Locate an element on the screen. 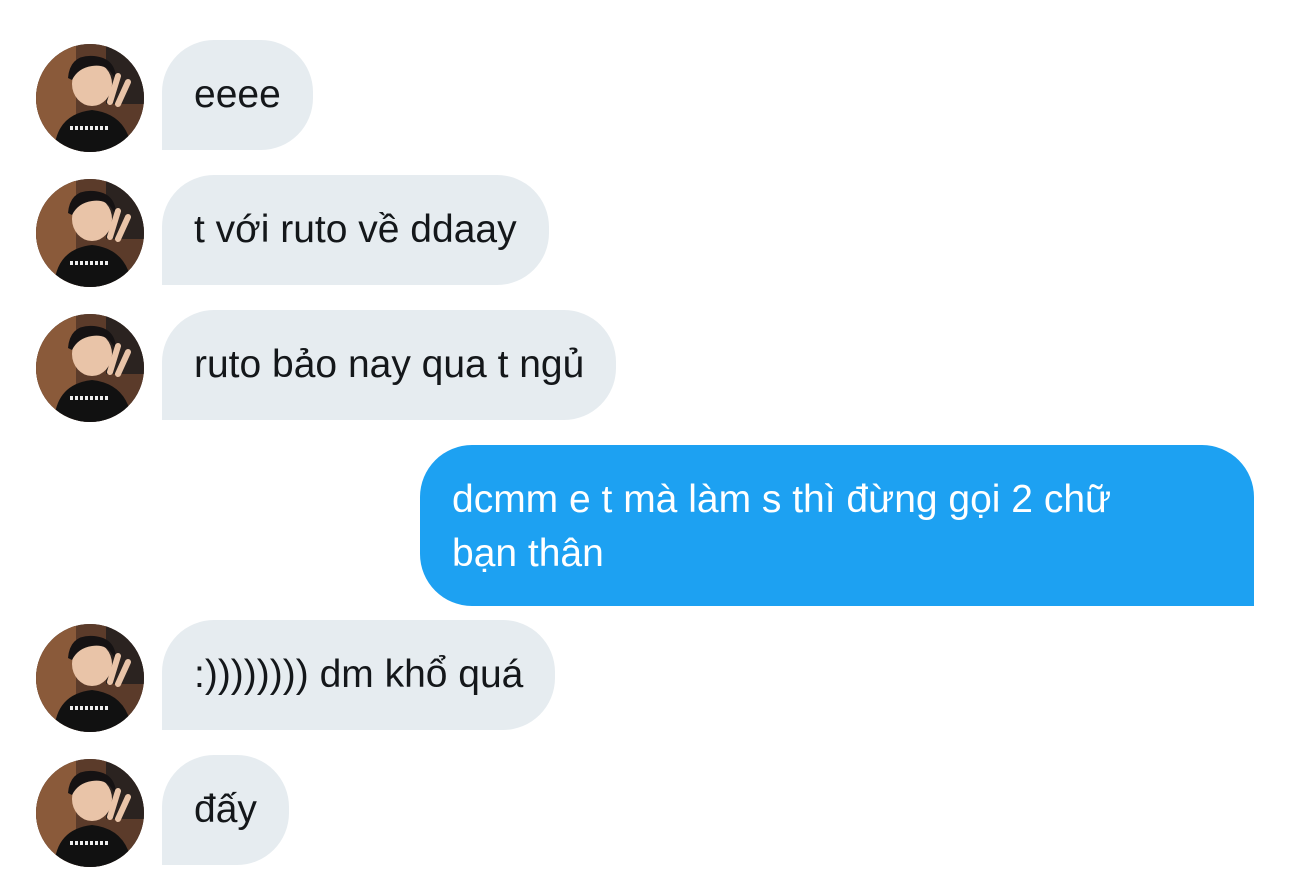 The height and width of the screenshot is (871, 1290). incoming-message-bubble: :)))))))) dm khổ quá is located at coordinates (359, 675).